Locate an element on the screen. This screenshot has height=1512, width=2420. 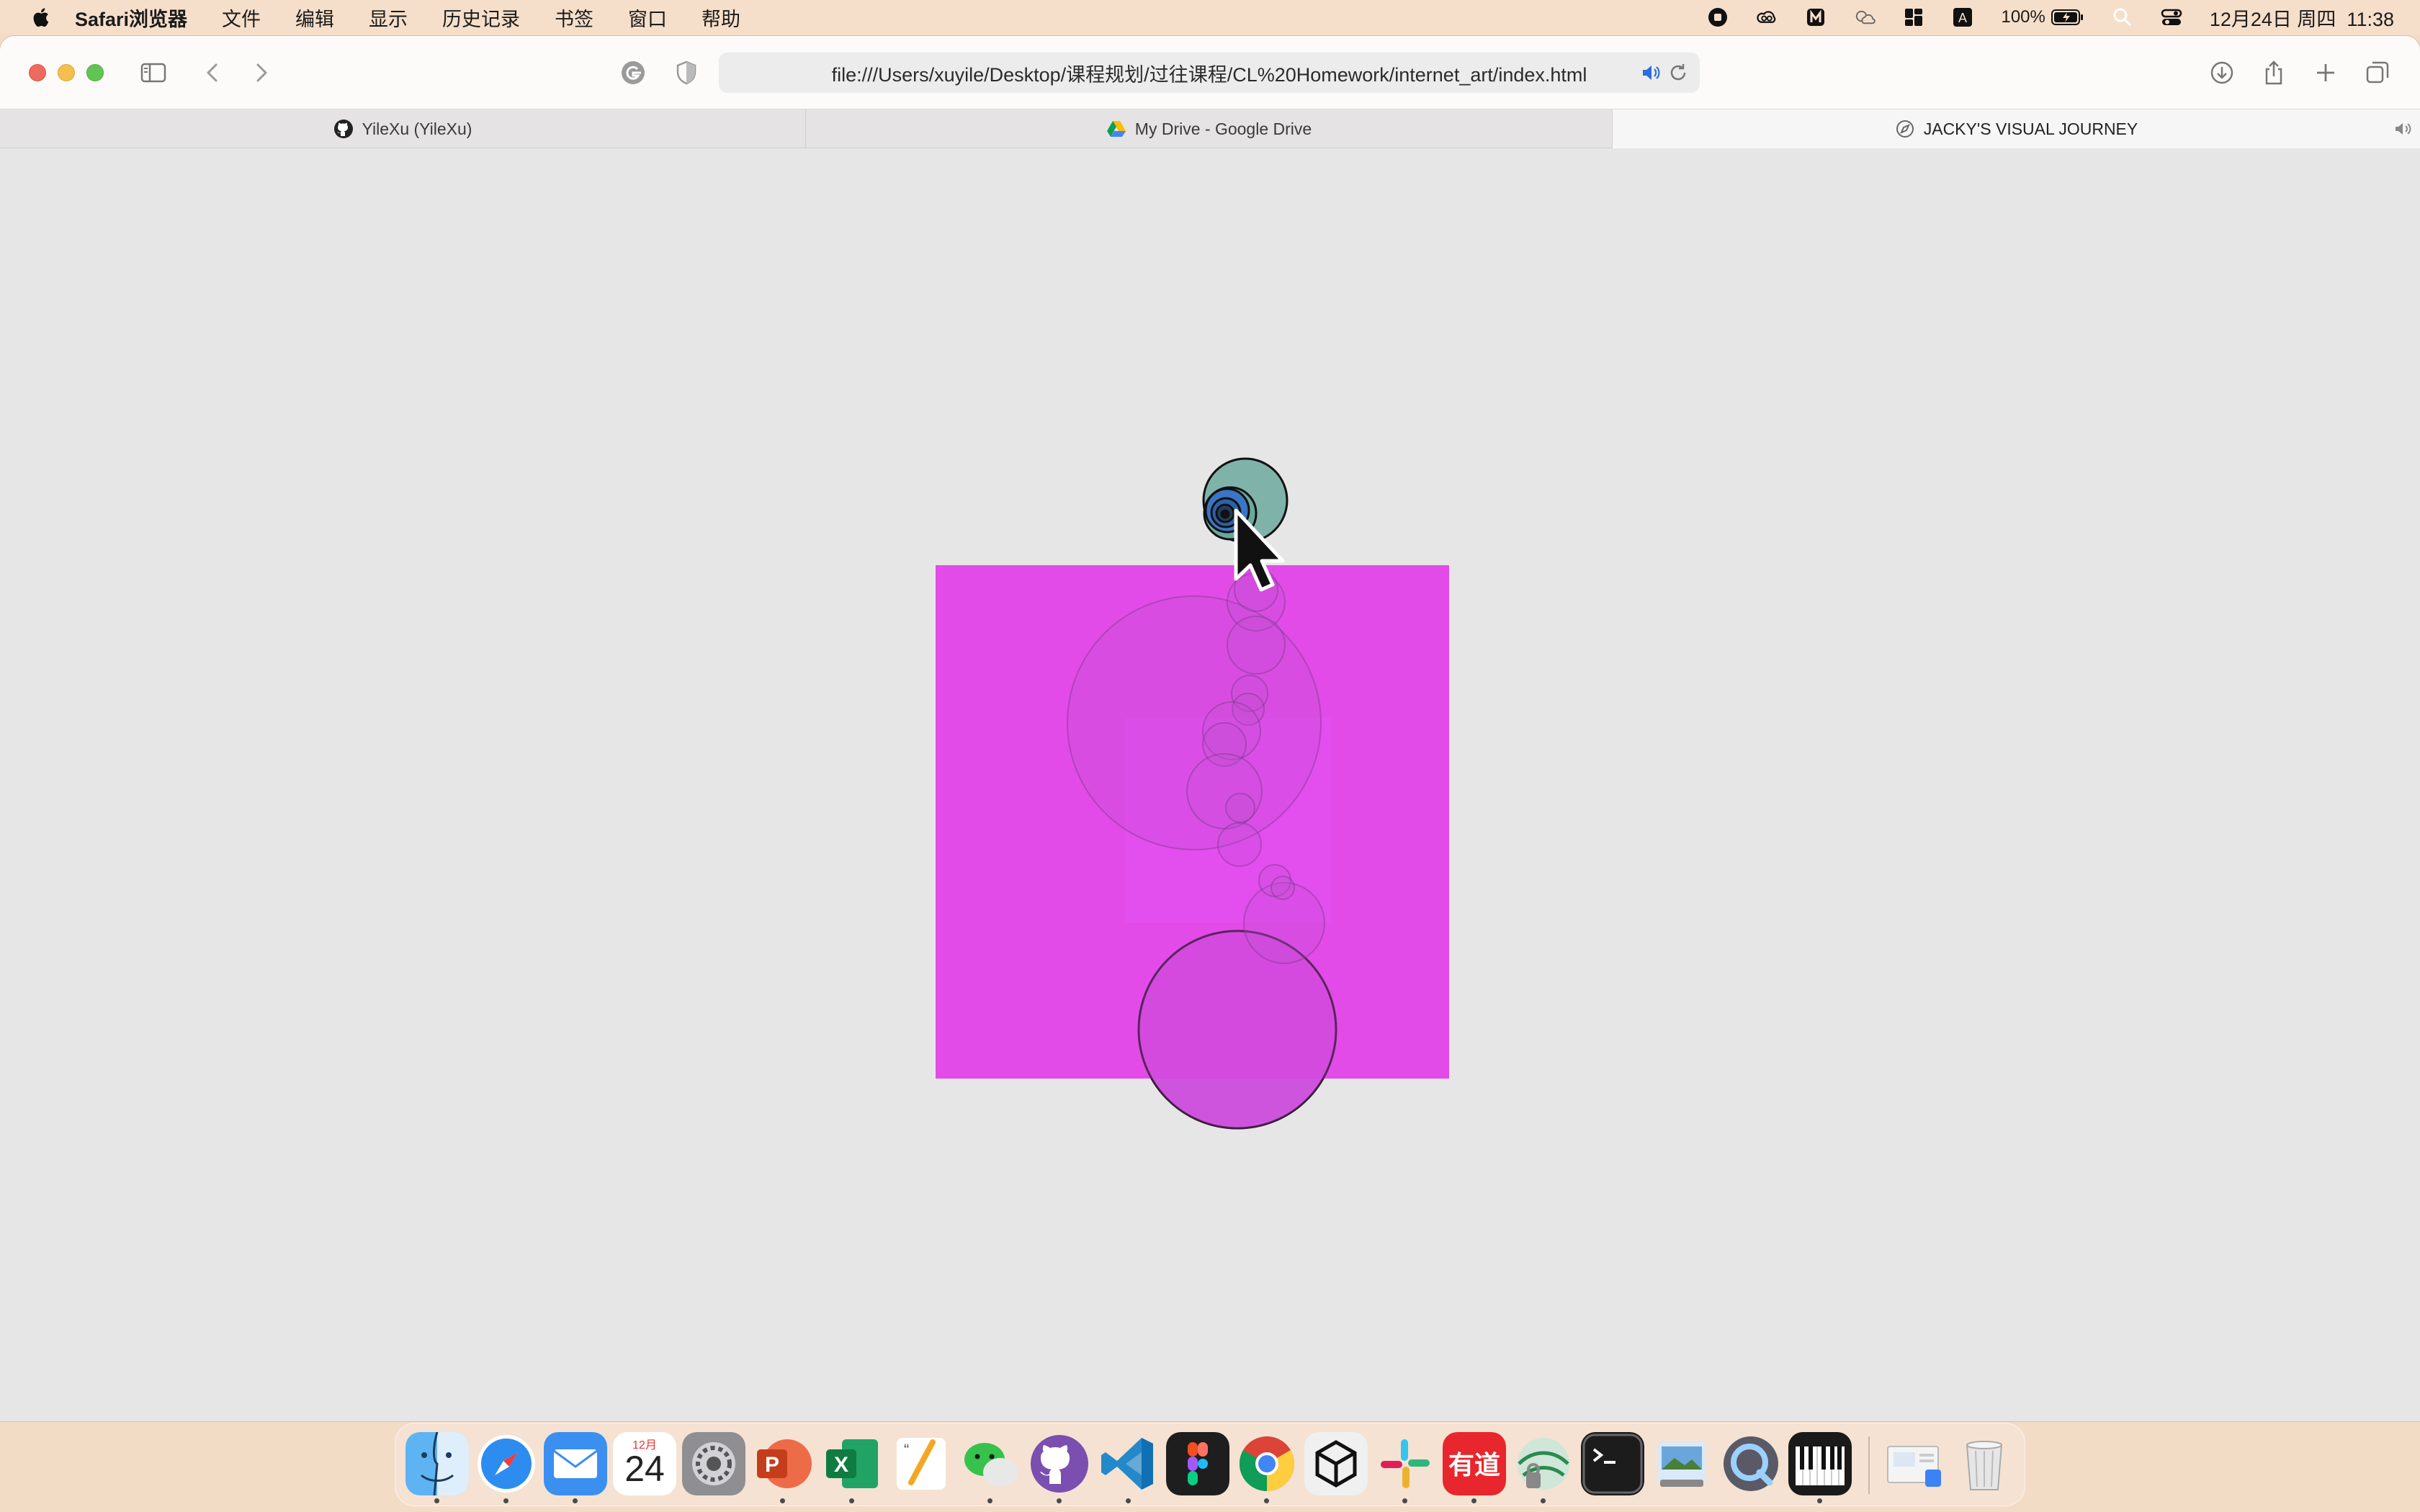
chrome-icon is located at coordinates (1267, 1463).